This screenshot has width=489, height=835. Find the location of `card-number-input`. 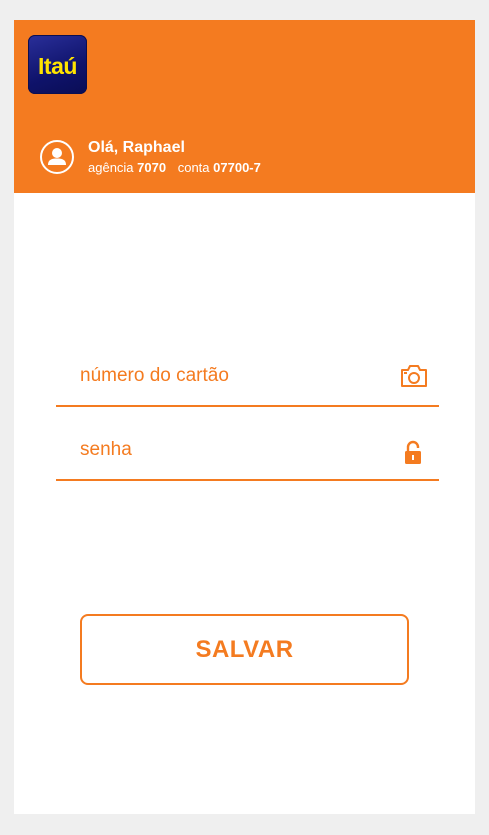

card-number-input is located at coordinates (230, 376).